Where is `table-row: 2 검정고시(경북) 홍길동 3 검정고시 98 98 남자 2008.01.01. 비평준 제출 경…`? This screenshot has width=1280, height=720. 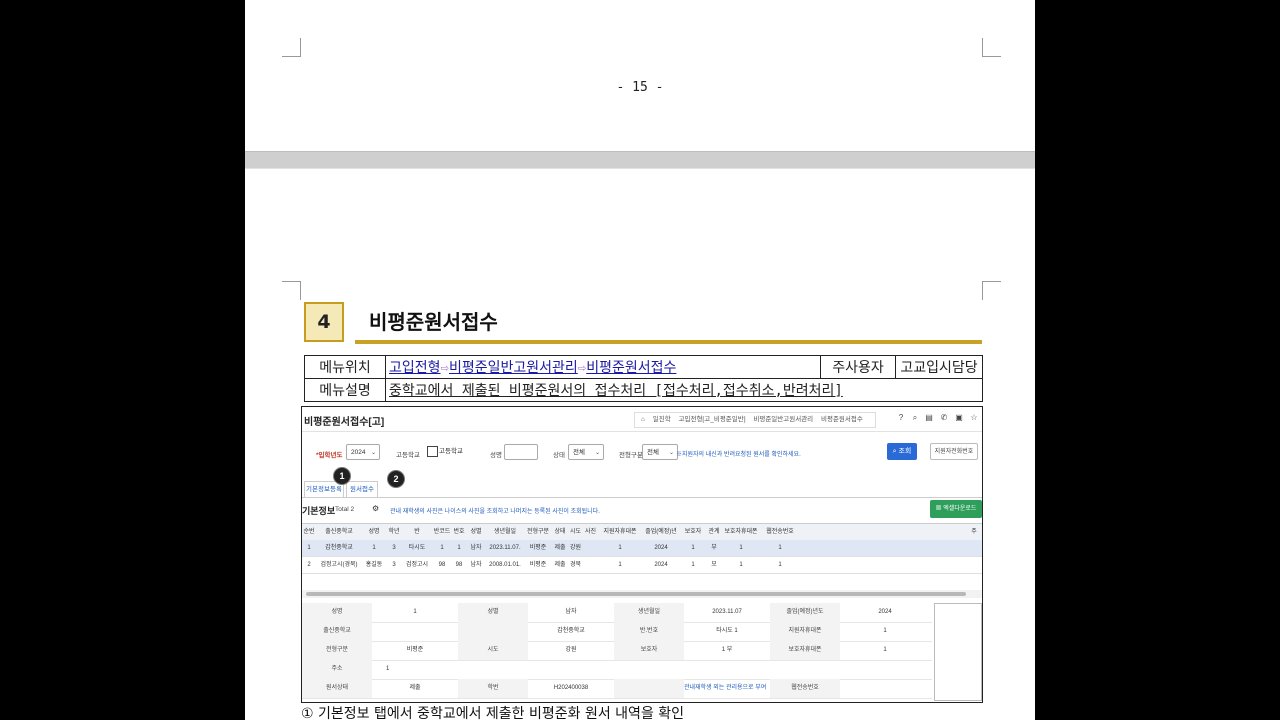 table-row: 2 검정고시(경북) 홍길동 3 검정고시 98 98 남자 2008.01.01. 비평준 제출 경… is located at coordinates (642, 565).